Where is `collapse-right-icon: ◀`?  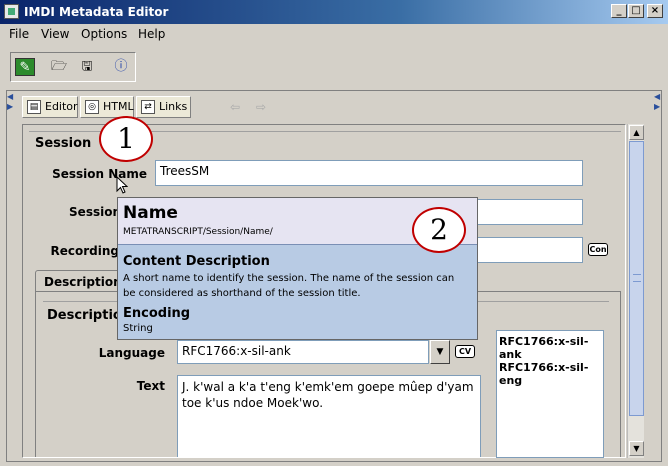
collapse-right-icon: ◀ is located at coordinates (658, 97).